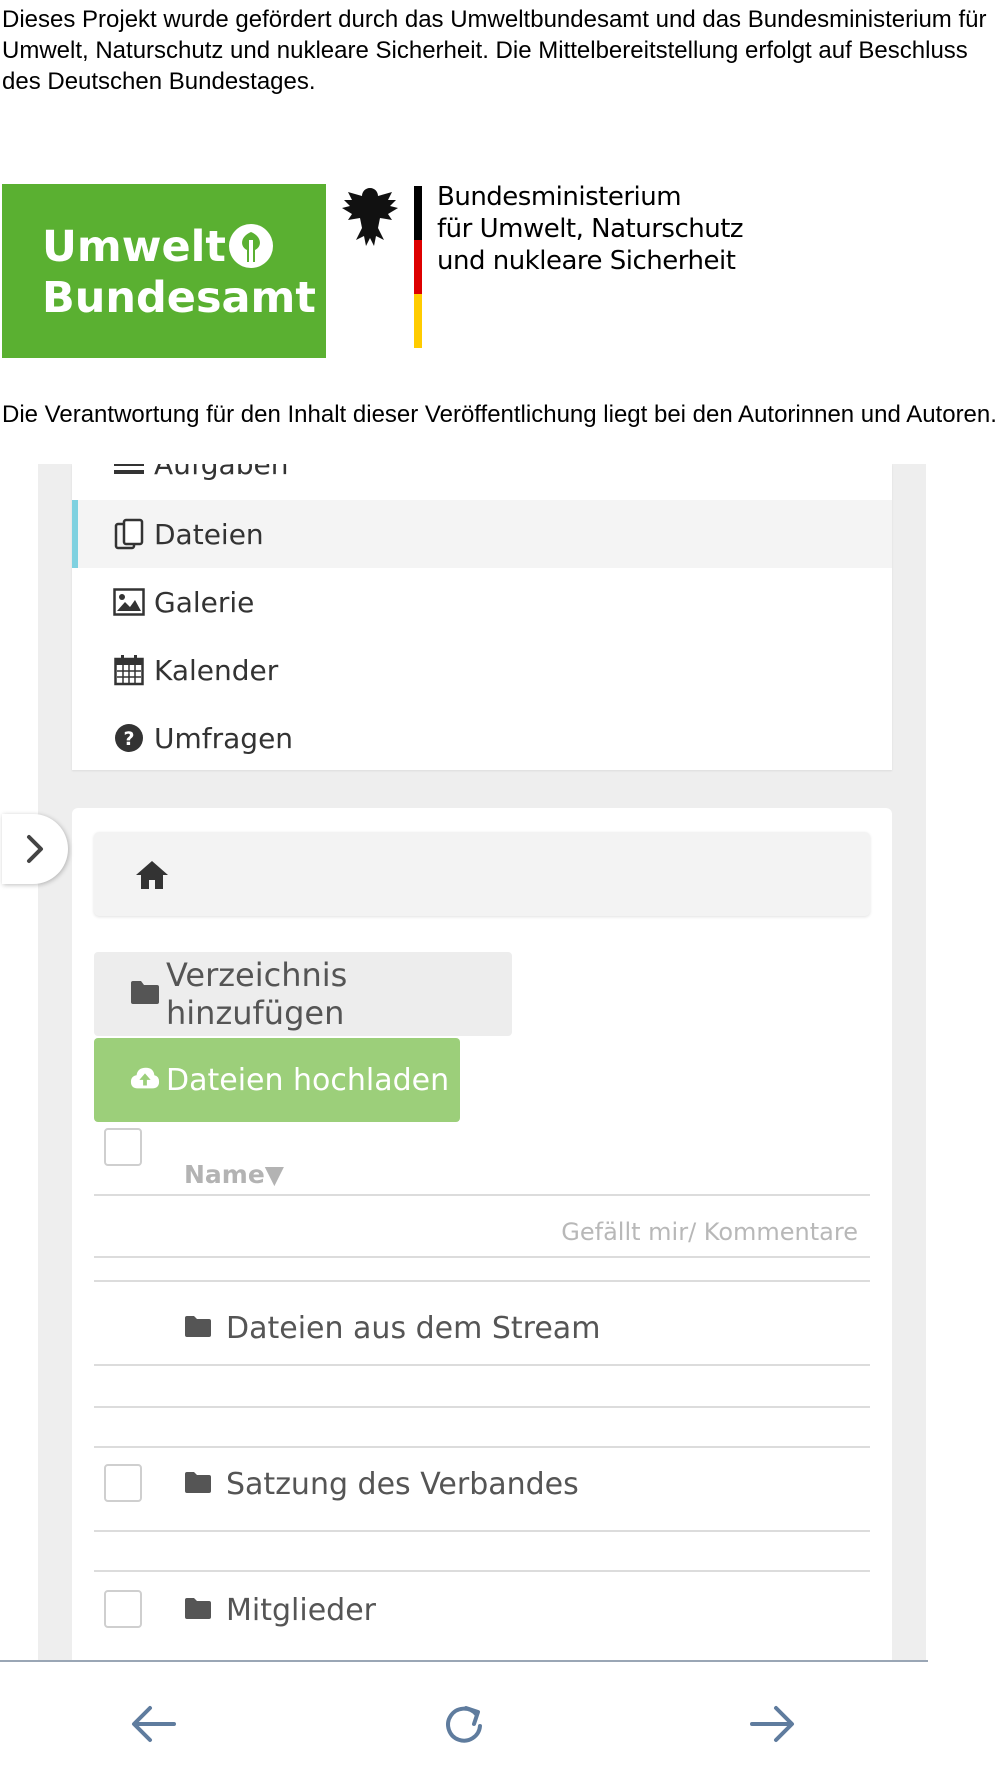  What do you see at coordinates (129, 534) in the screenshot?
I see `files-icon` at bounding box center [129, 534].